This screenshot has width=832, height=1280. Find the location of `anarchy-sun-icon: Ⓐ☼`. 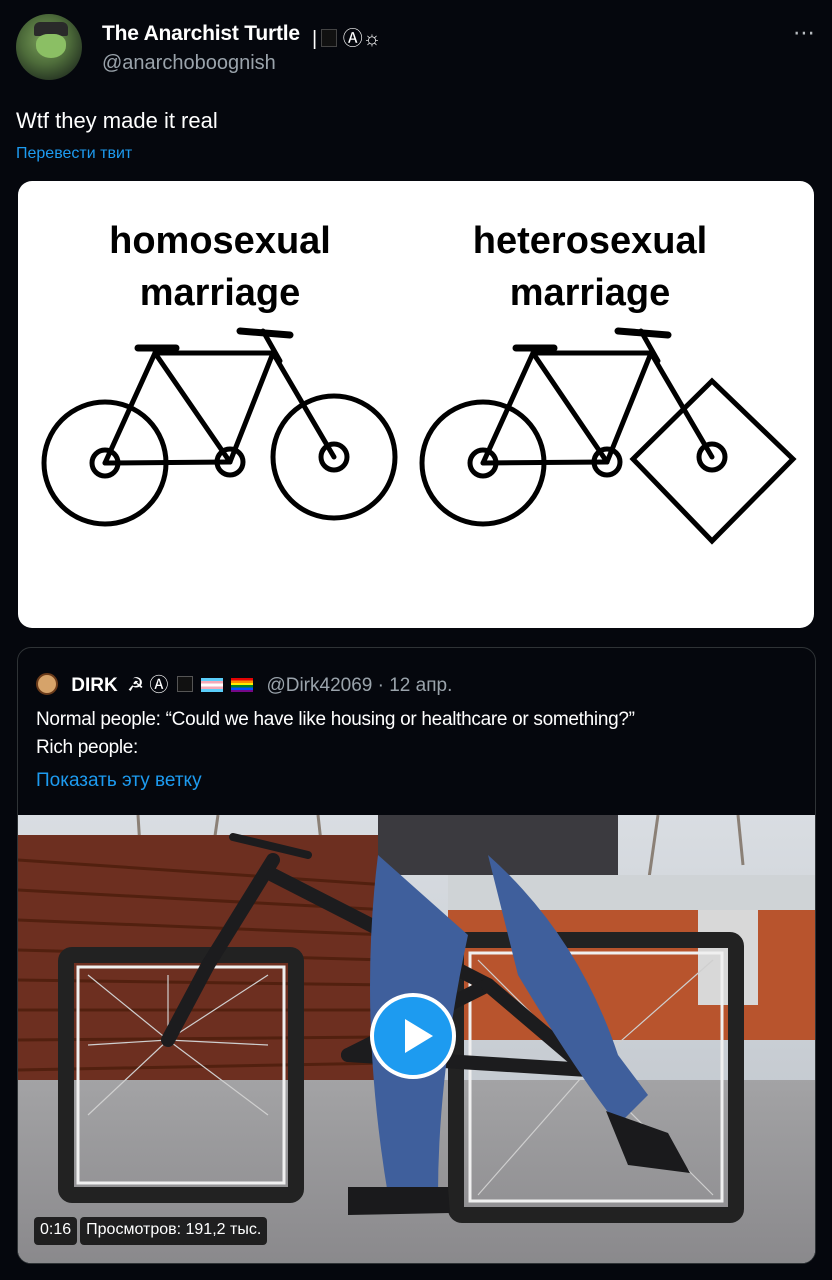

anarchy-sun-icon: Ⓐ☼ is located at coordinates (362, 39).